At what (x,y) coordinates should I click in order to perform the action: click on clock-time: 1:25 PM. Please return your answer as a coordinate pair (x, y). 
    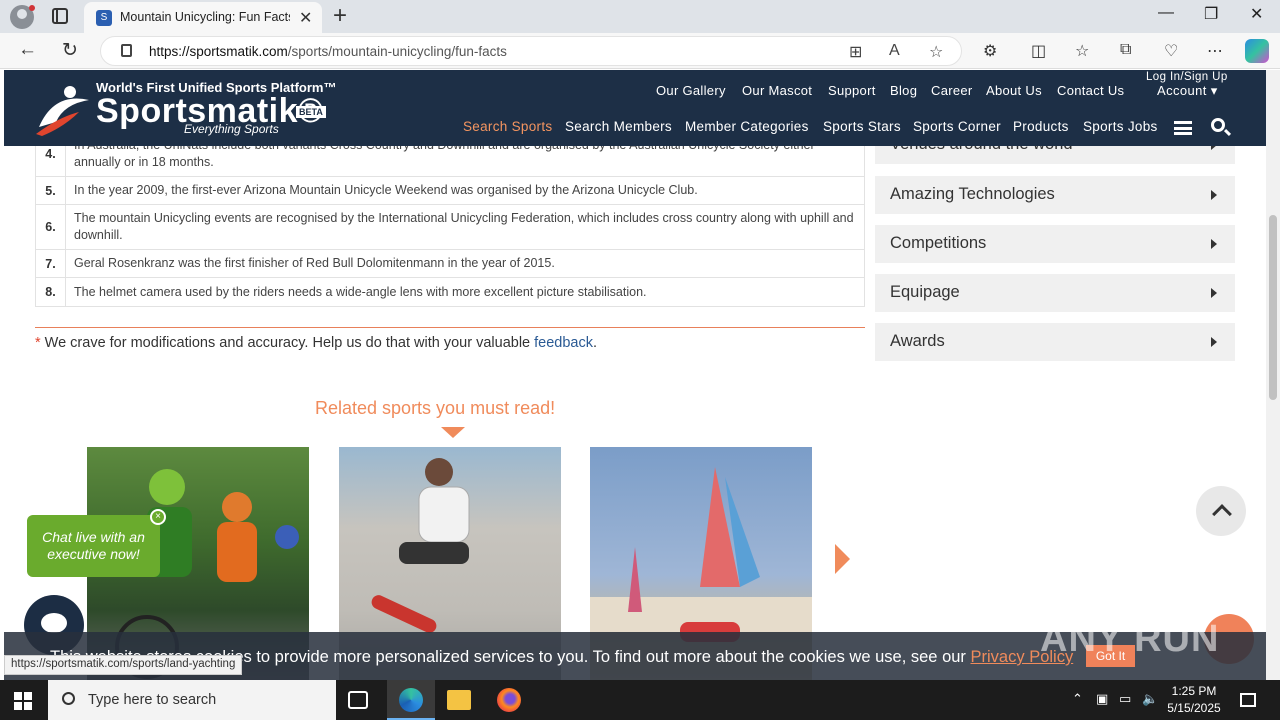
    Looking at the image, I should click on (1194, 691).